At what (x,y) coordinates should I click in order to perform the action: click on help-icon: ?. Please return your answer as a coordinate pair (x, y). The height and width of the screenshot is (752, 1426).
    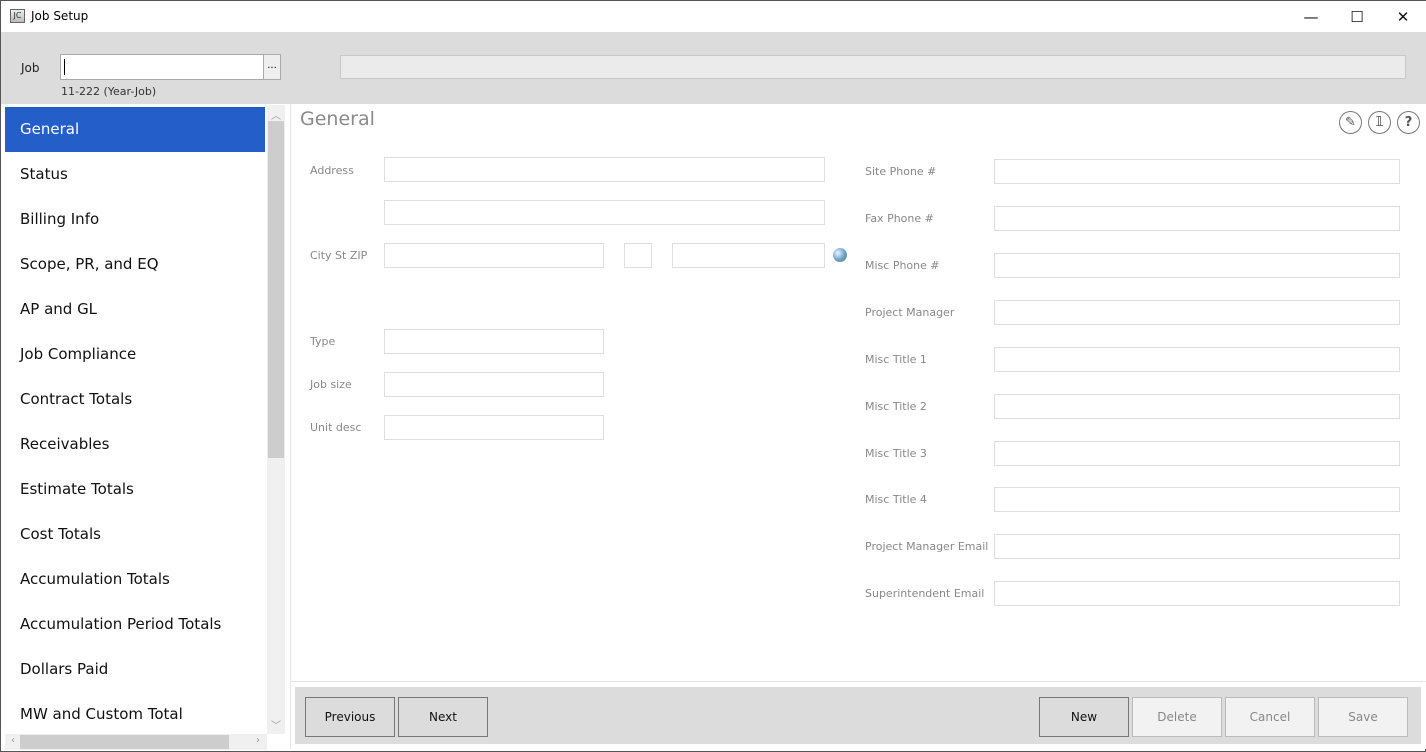
    Looking at the image, I should click on (1408, 122).